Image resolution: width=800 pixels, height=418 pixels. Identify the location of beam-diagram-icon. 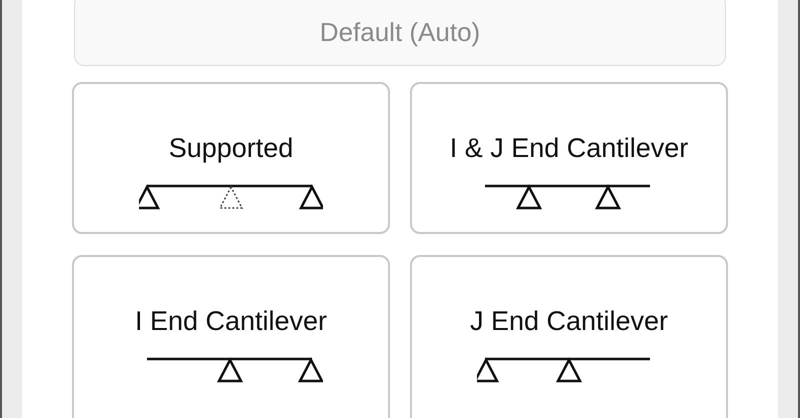
(231, 198).